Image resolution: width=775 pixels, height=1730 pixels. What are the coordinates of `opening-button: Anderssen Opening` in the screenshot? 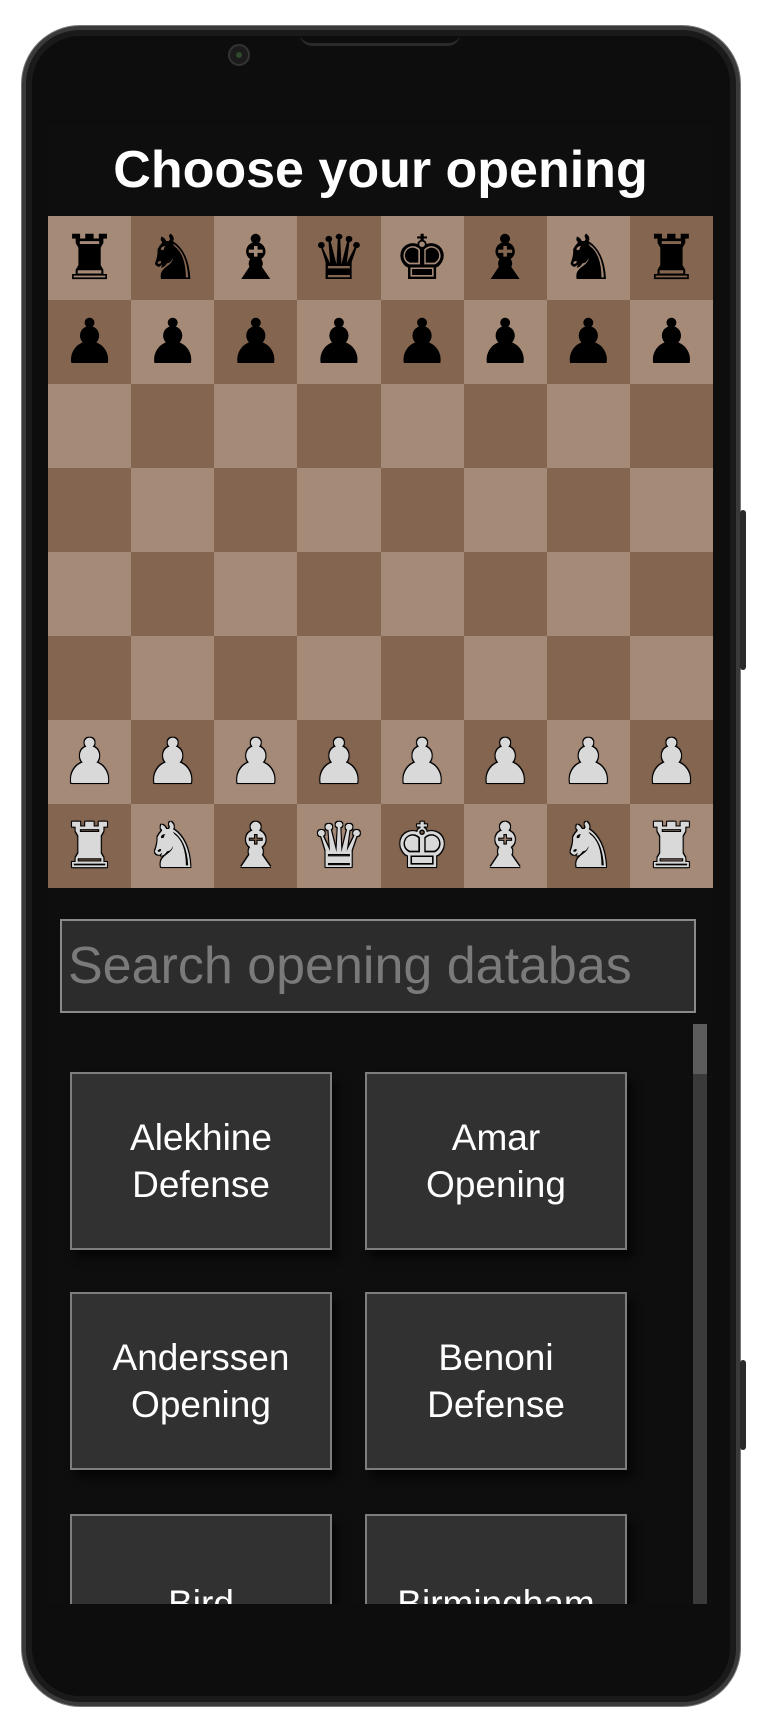 It's located at (201, 1381).